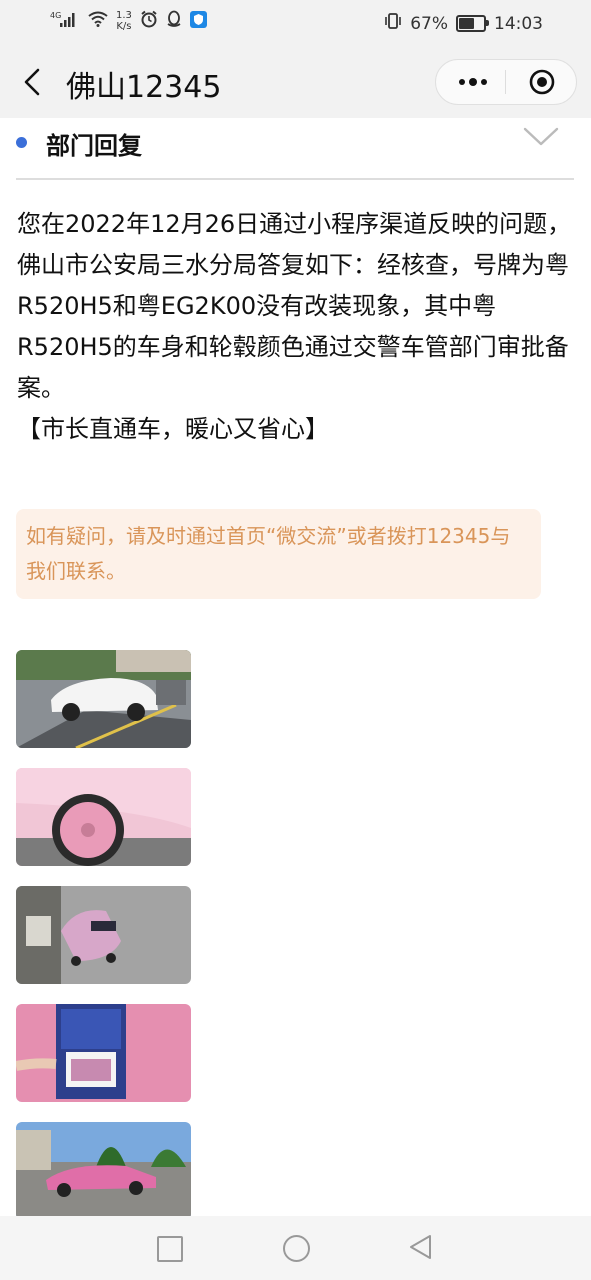 Image resolution: width=591 pixels, height=1280 pixels. I want to click on alarm-icon, so click(149, 21).